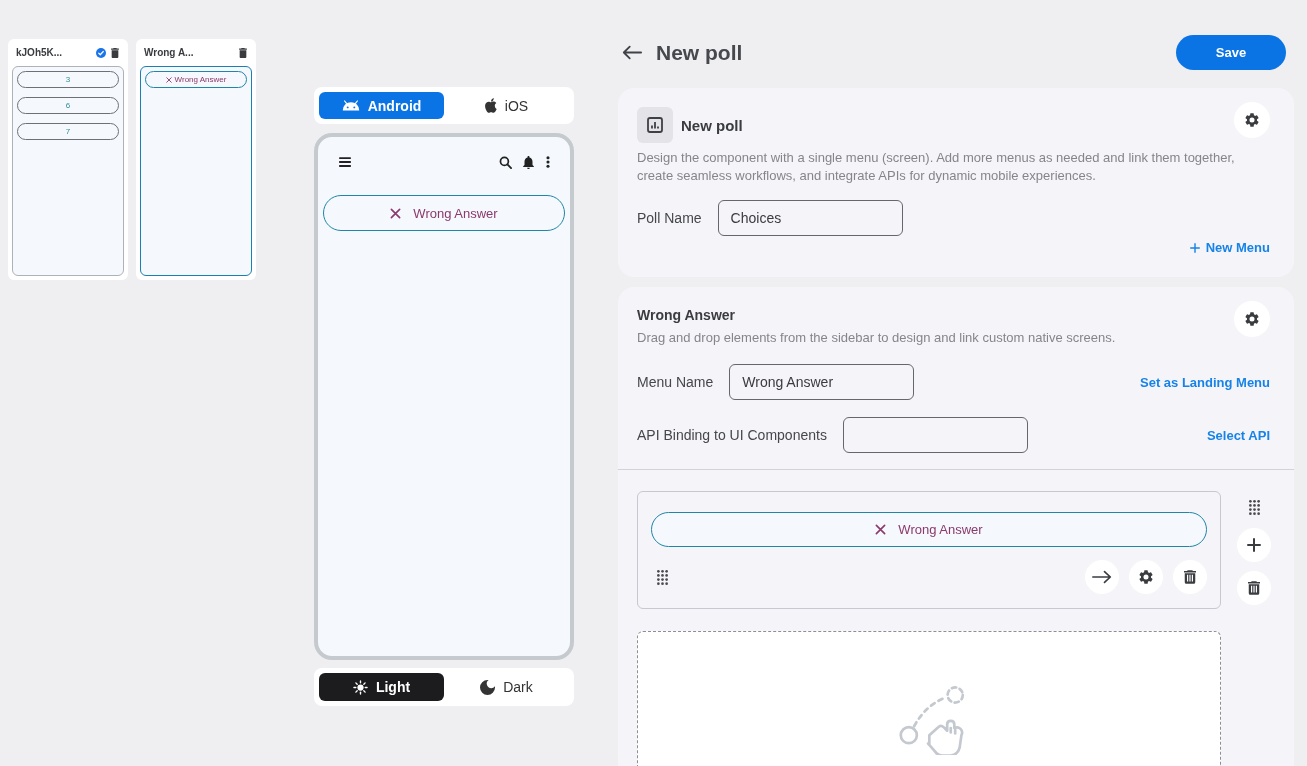  What do you see at coordinates (196, 159) in the screenshot?
I see `menu-thumbnail: Wrong A... Wrong Answer` at bounding box center [196, 159].